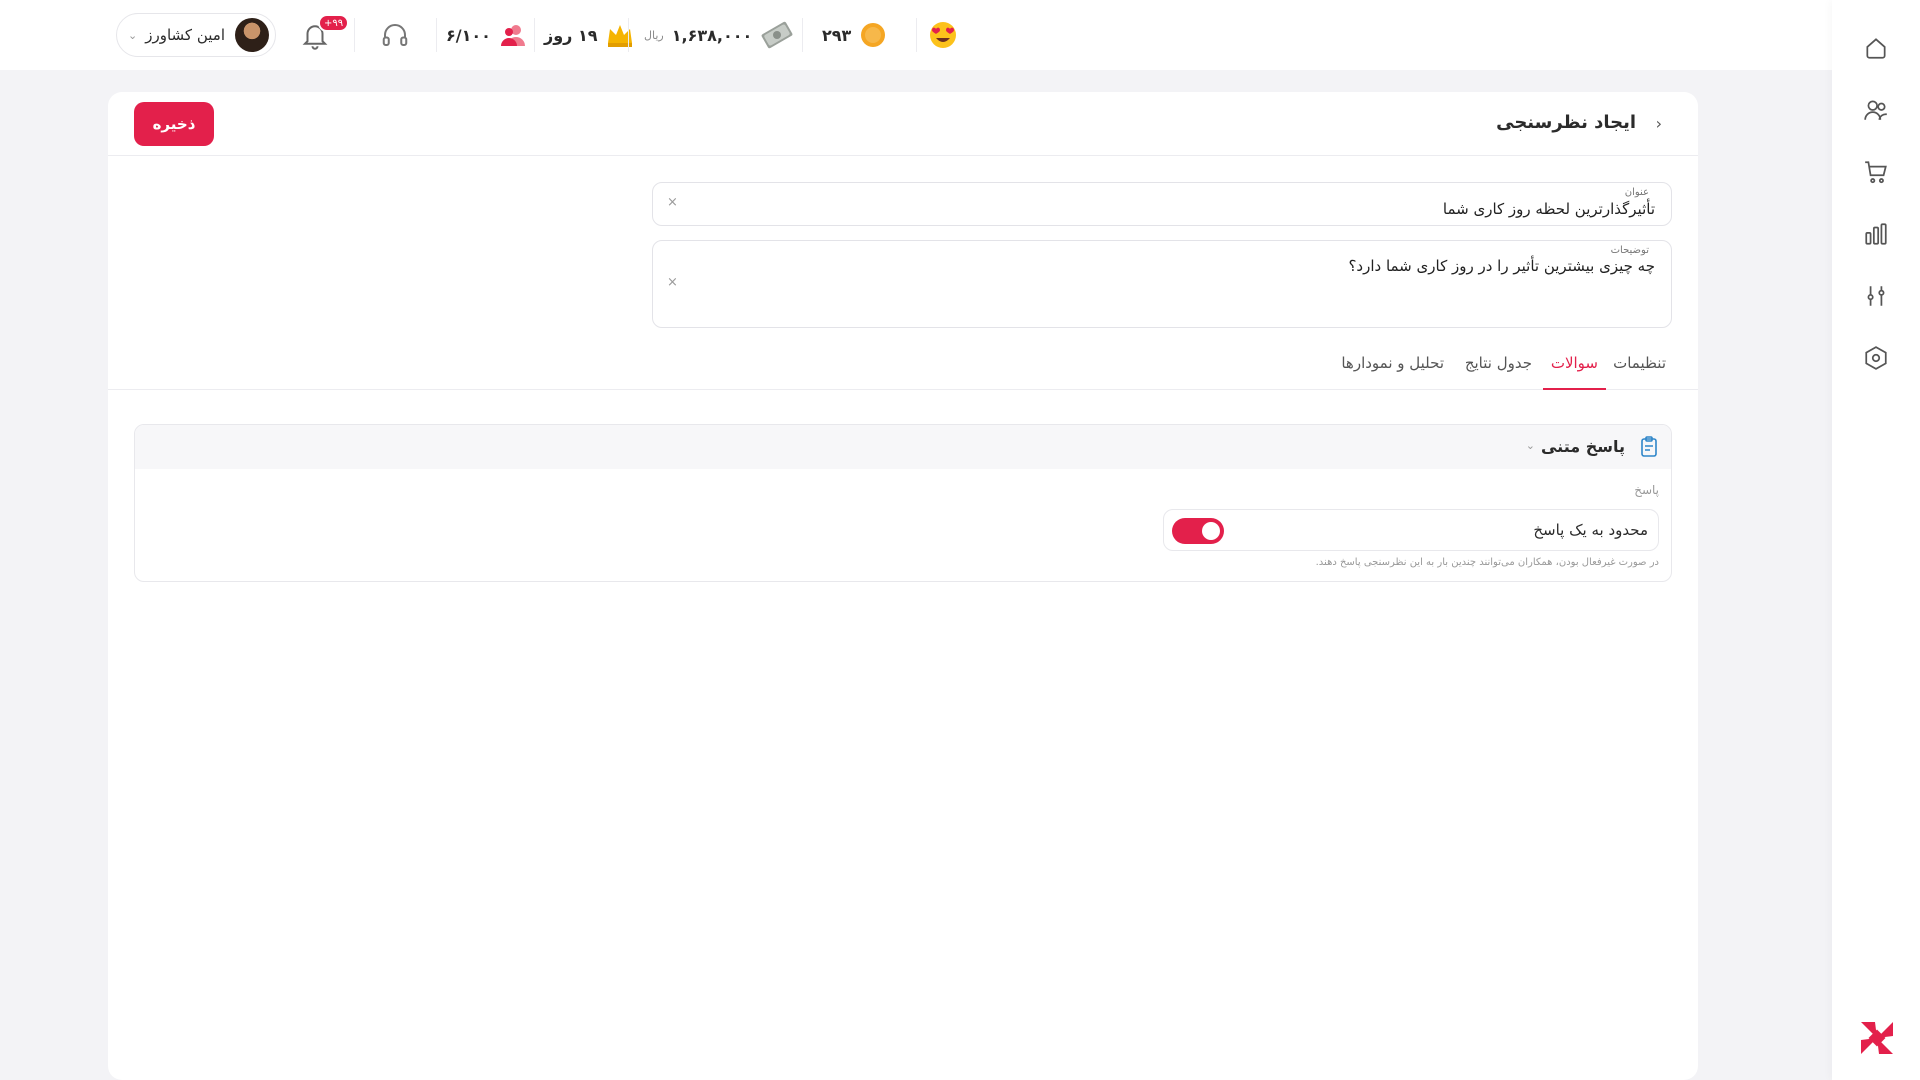  What do you see at coordinates (1566, 122) in the screenshot?
I see `page-title: ایجاد نظرسنجی` at bounding box center [1566, 122].